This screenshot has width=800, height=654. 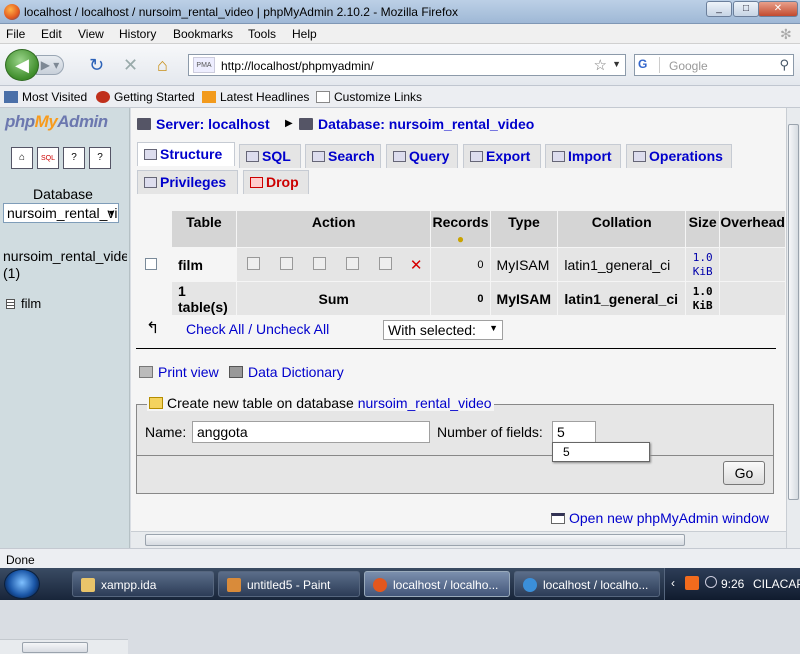 I want to click on header-overhead: Overhead, so click(x=752, y=229).